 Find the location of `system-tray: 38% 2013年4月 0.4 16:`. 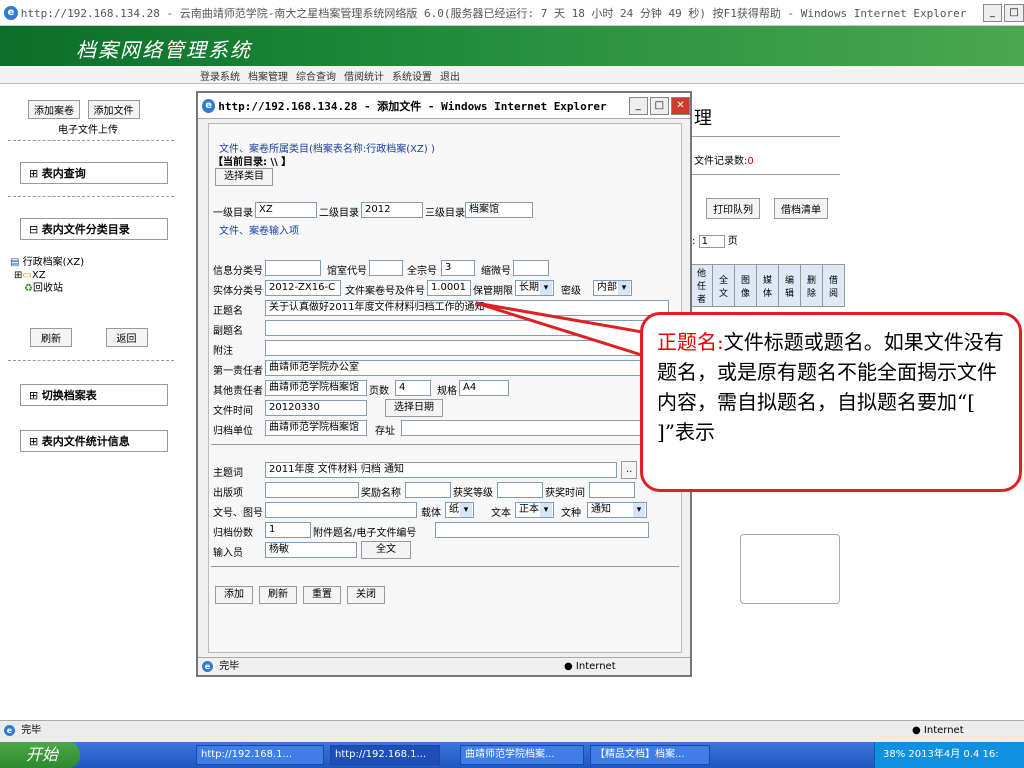

system-tray: 38% 2013年4月 0.4 16: is located at coordinates (949, 755).